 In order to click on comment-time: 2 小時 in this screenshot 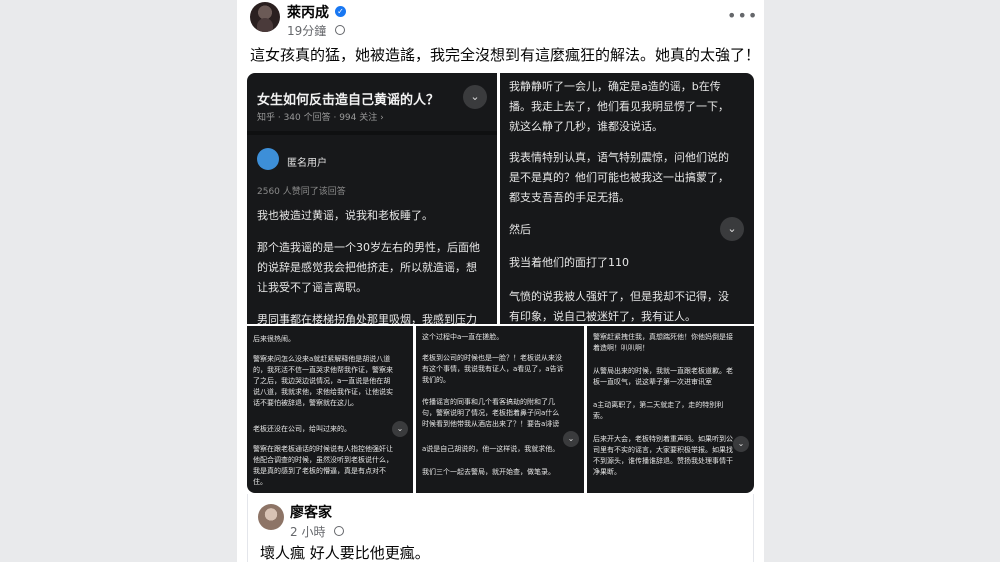, I will do `click(307, 531)`.